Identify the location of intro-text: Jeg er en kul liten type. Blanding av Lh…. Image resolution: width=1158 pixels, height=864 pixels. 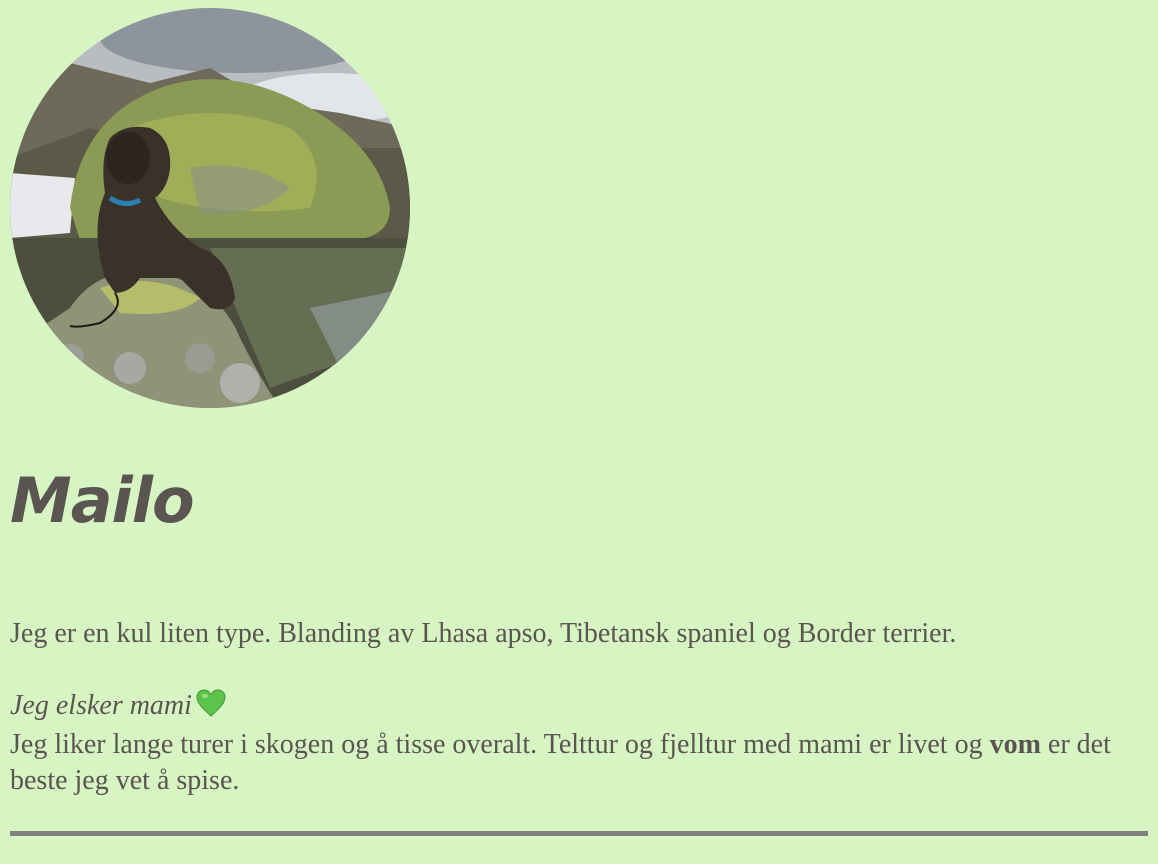
(483, 633).